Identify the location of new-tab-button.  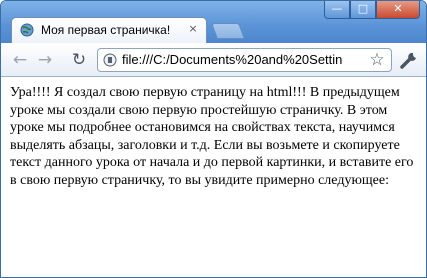
(228, 31).